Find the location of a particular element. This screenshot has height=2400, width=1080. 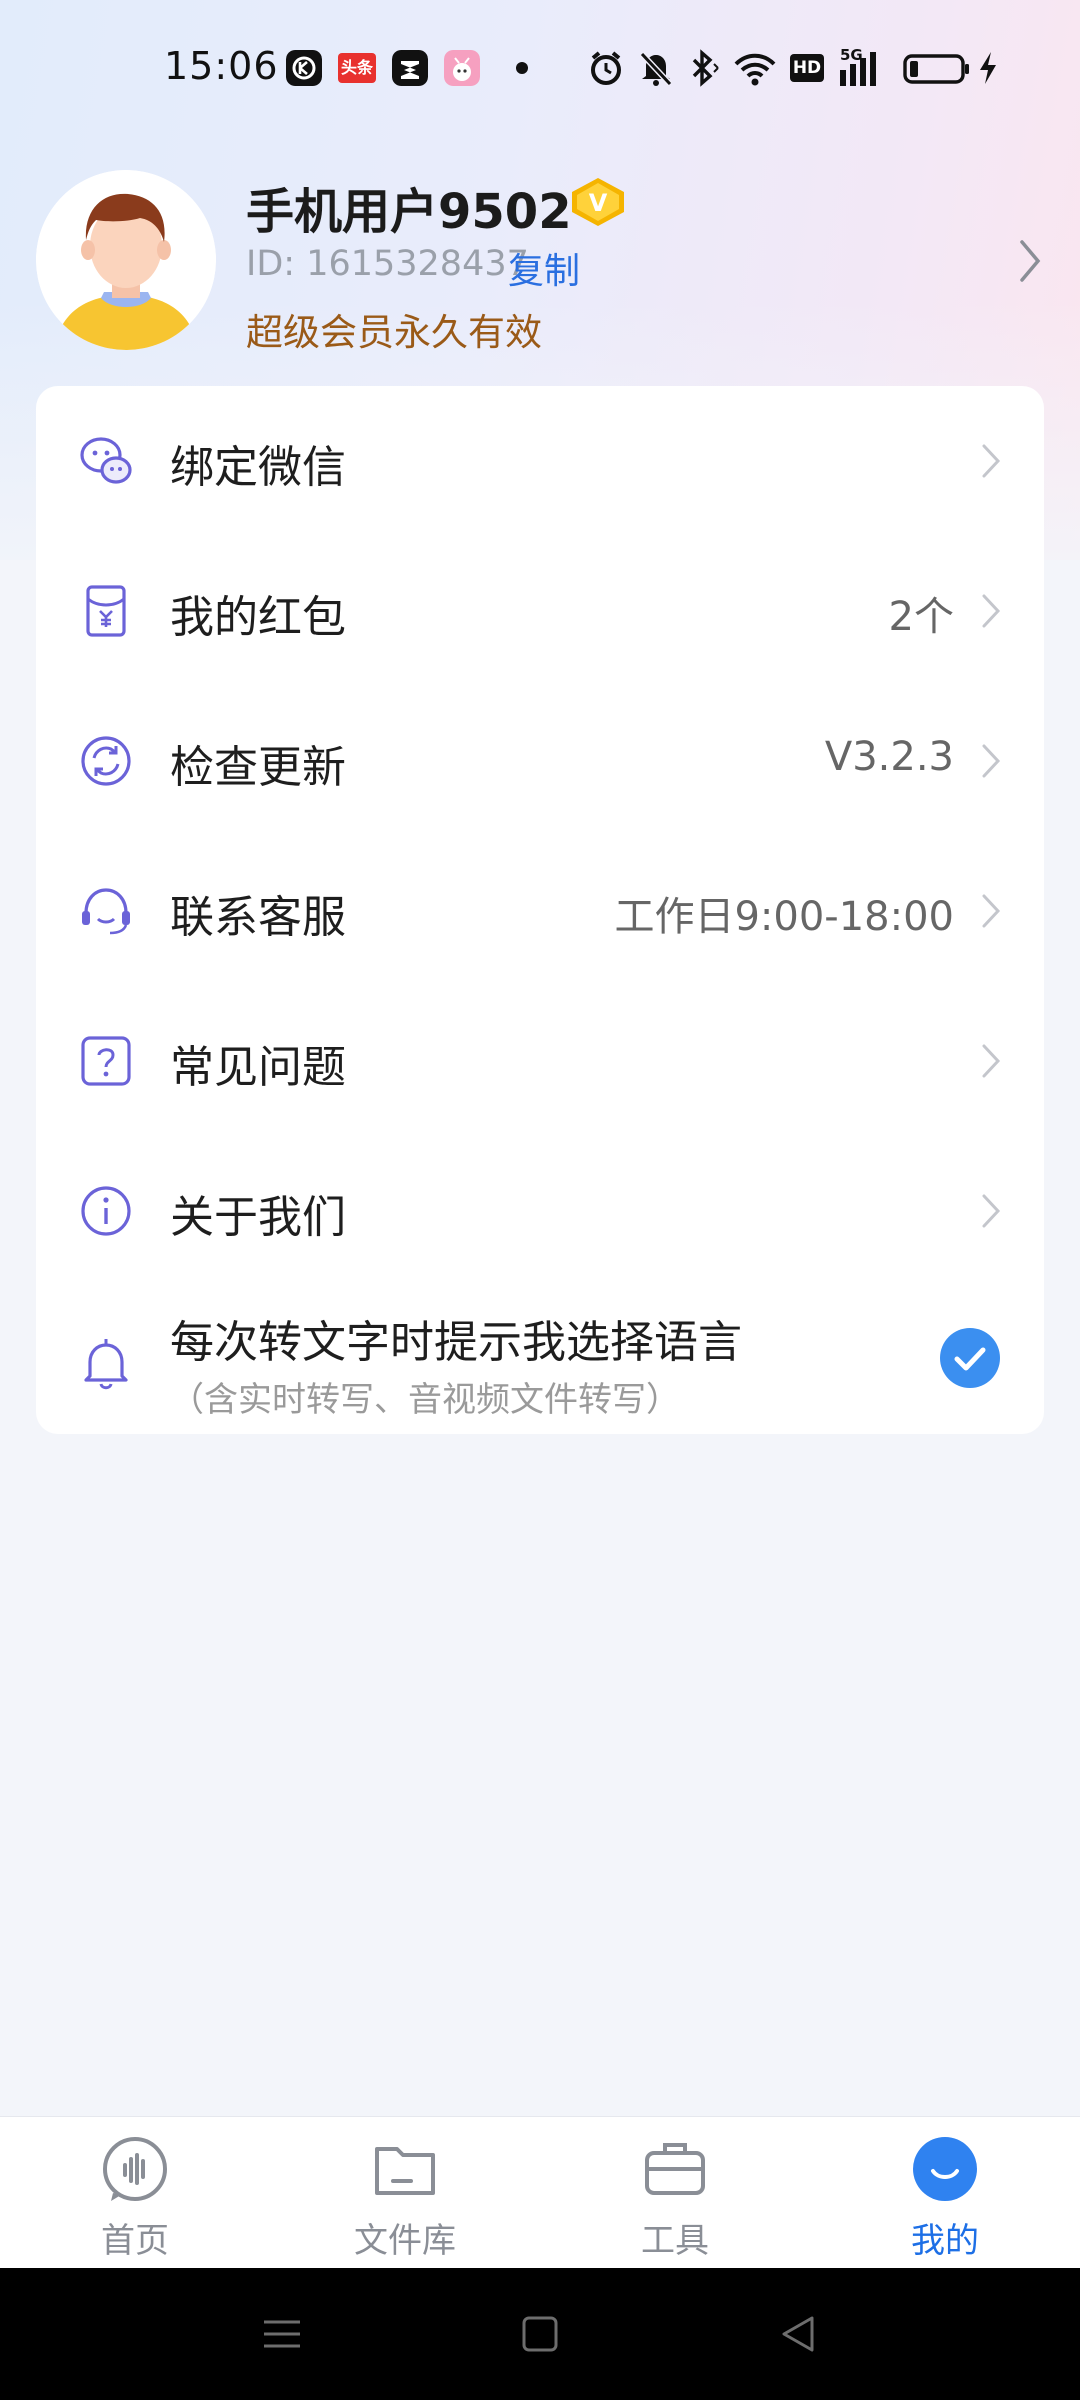

folder-icon is located at coordinates (405, 2171).